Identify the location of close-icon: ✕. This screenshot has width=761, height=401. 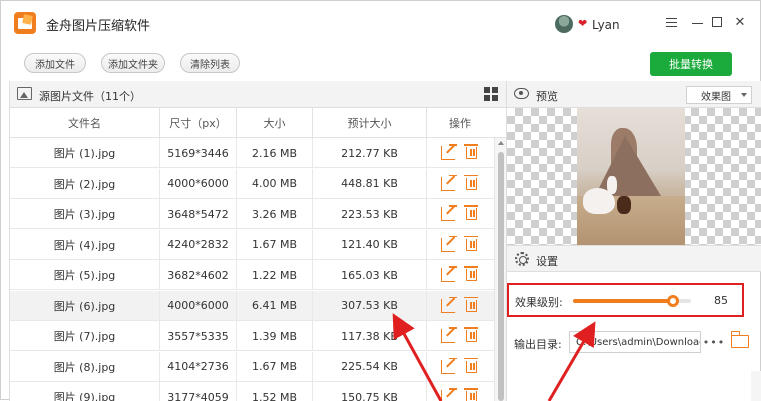
(740, 22).